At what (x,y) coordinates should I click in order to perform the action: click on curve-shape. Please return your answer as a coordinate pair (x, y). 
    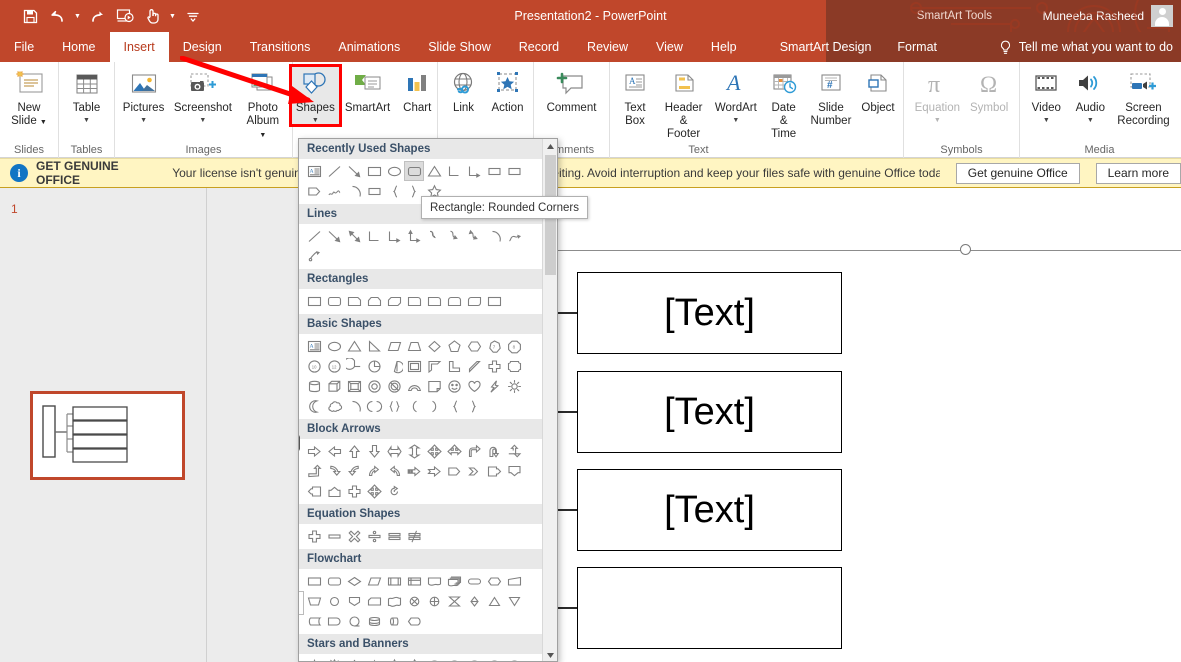
    Looking at the image, I should click on (374, 191).